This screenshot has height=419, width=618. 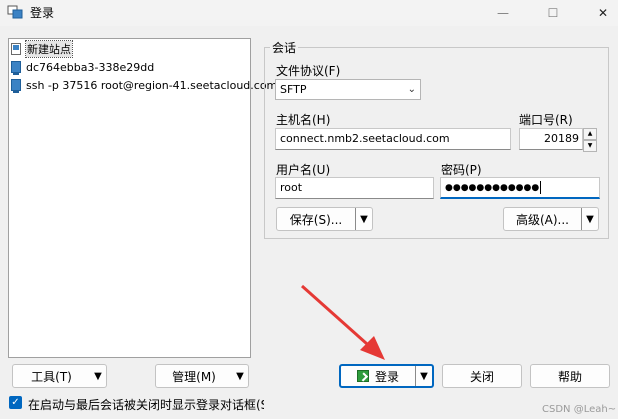 I want to click on annotation-arrow-icon, so click(x=339, y=319).